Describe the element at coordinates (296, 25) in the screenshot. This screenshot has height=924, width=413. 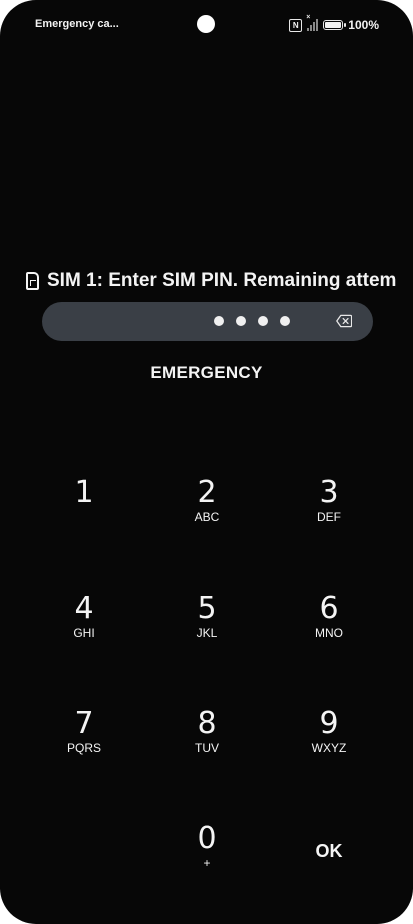
I see `nfc-icon: N` at that location.